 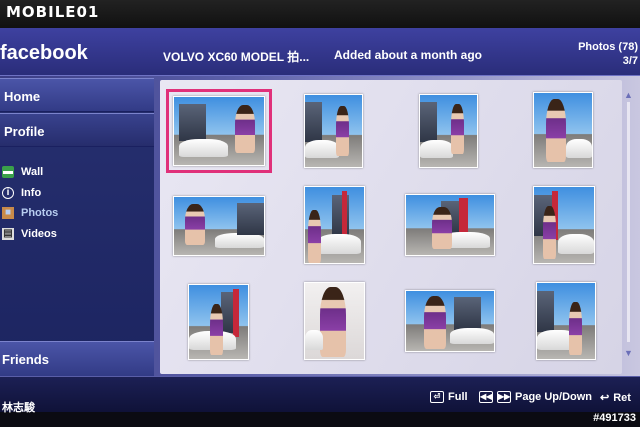 I want to click on full-screen-key-icon: ⏎, so click(x=437, y=397).